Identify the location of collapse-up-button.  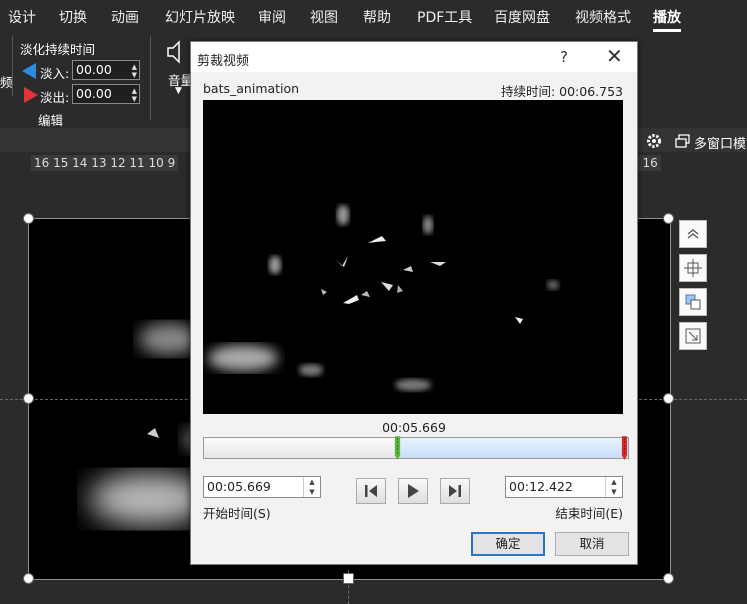
(693, 234).